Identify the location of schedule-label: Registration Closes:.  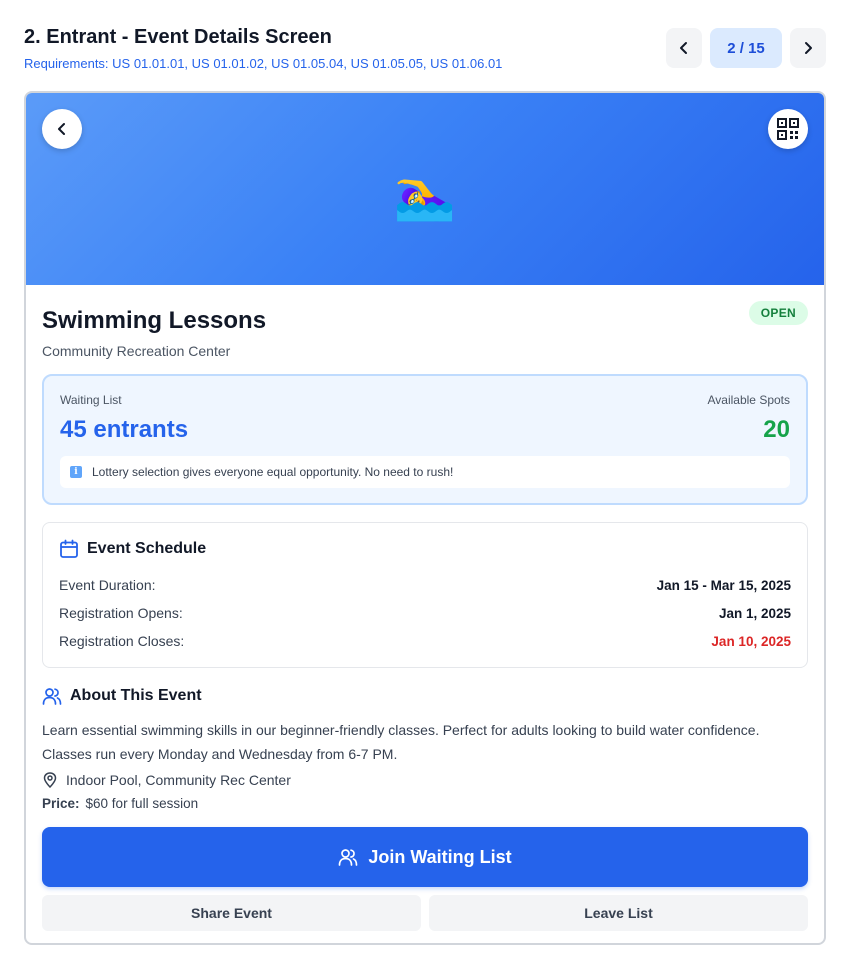
(122, 641).